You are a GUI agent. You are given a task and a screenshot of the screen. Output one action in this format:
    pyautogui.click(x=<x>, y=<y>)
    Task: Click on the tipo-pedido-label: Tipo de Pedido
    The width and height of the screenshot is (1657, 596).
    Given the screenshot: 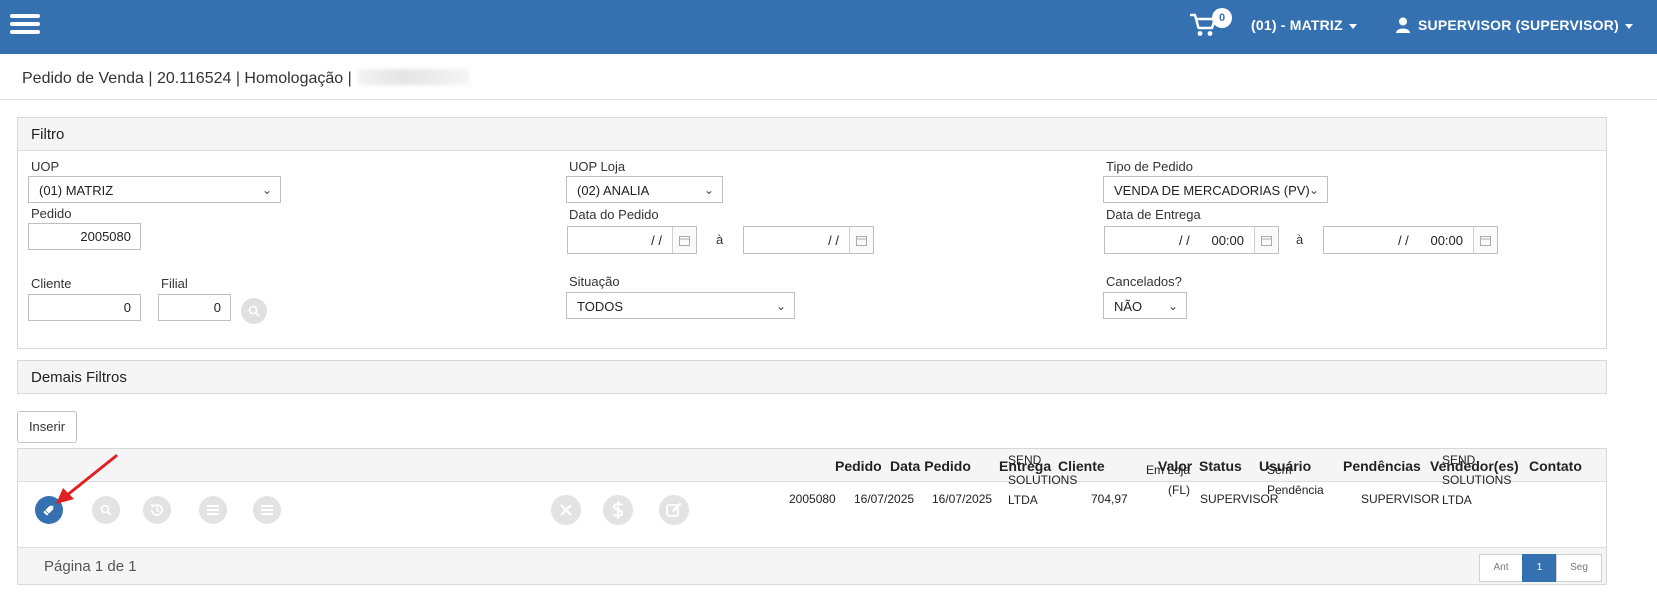 What is the action you would take?
    pyautogui.click(x=1149, y=166)
    